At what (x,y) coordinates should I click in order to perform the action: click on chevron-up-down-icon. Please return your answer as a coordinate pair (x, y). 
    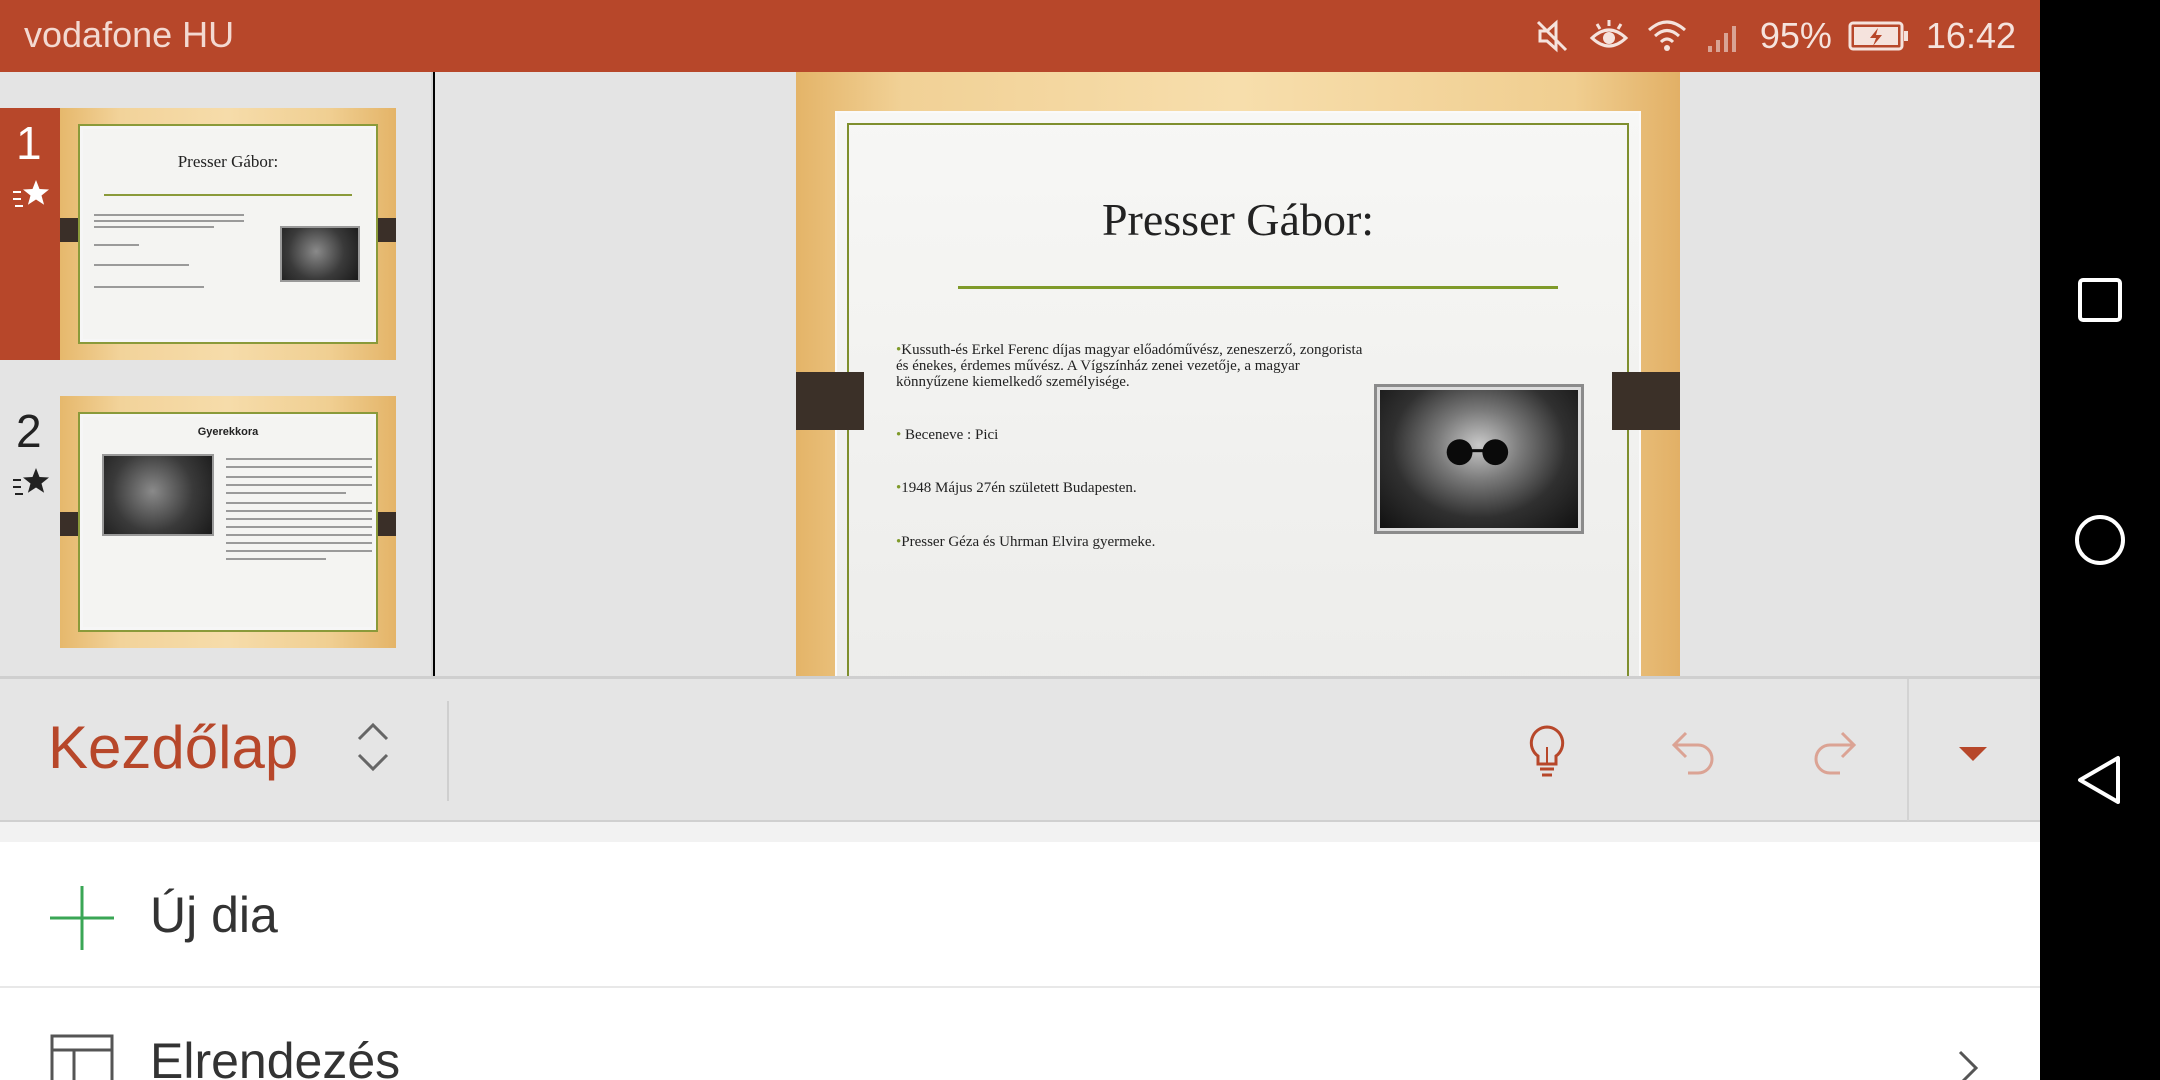
    Looking at the image, I should click on (373, 747).